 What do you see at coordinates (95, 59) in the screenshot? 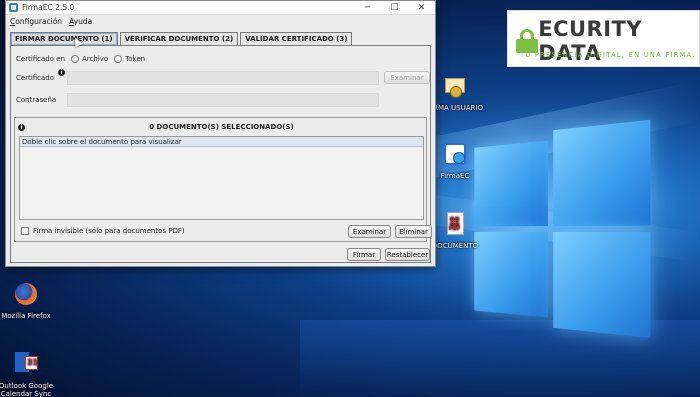
I see `radio-archivo-label: Archivo` at bounding box center [95, 59].